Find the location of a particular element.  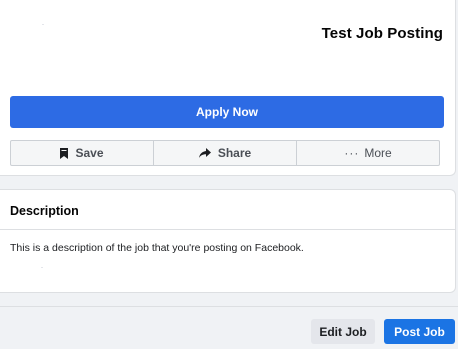

job-title: Test Job Posting is located at coordinates (382, 33).